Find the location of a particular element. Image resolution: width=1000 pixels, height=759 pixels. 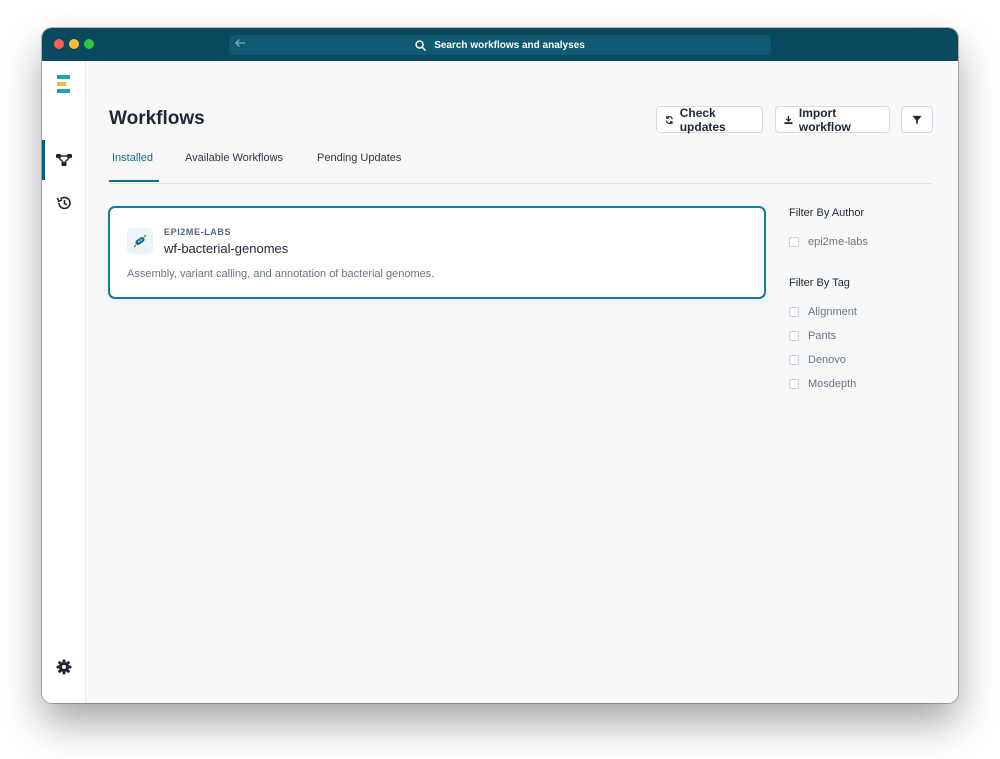

check-updates-label: Check updates is located at coordinates (702, 119).